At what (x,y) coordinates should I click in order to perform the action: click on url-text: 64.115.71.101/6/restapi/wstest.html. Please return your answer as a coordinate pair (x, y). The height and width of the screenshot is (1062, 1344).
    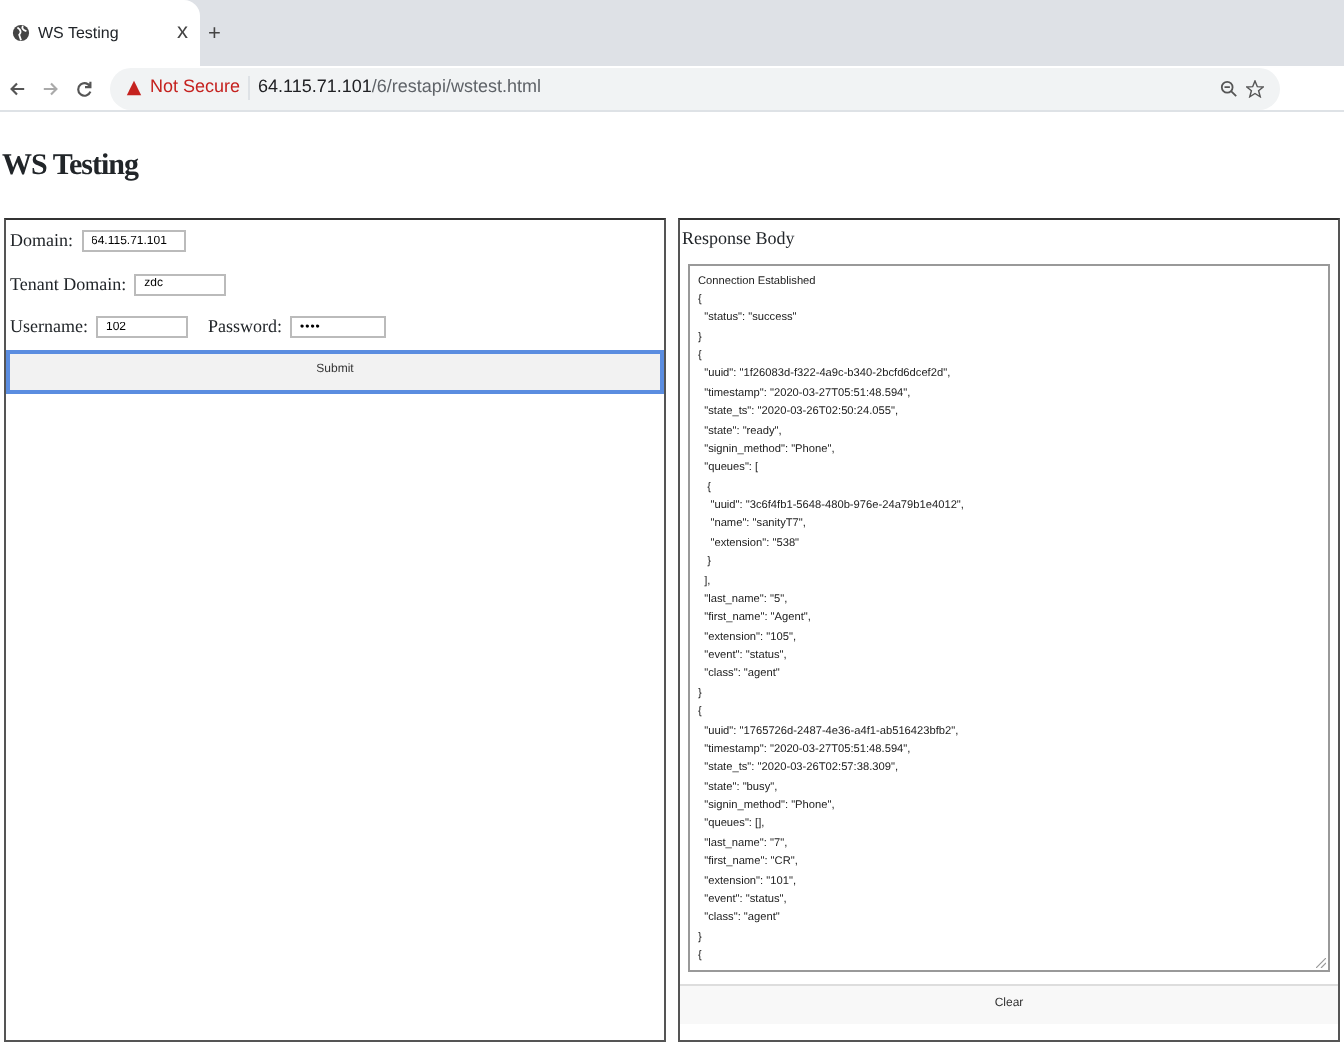
    Looking at the image, I should click on (735, 88).